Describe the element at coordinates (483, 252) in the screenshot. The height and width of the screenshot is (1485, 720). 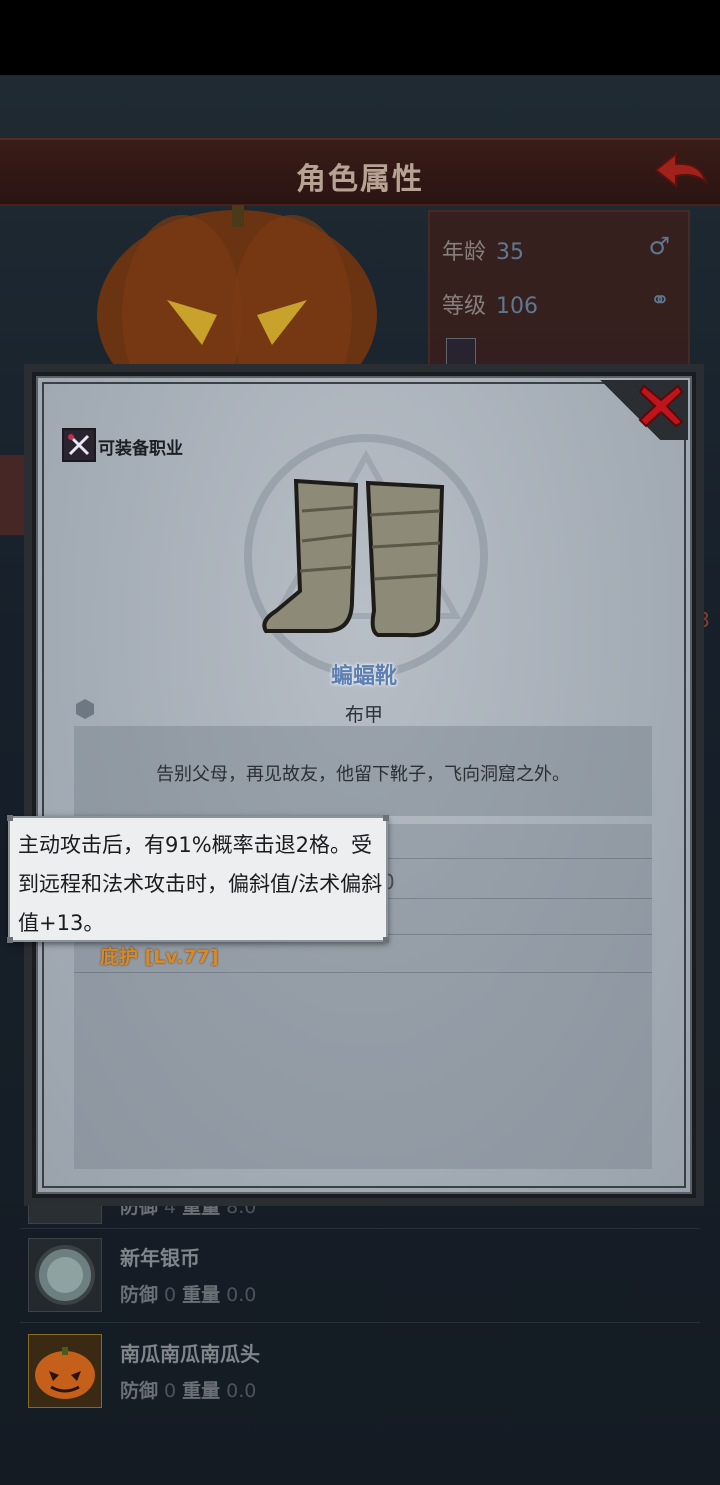
I see `age-stat: 年龄 35` at that location.